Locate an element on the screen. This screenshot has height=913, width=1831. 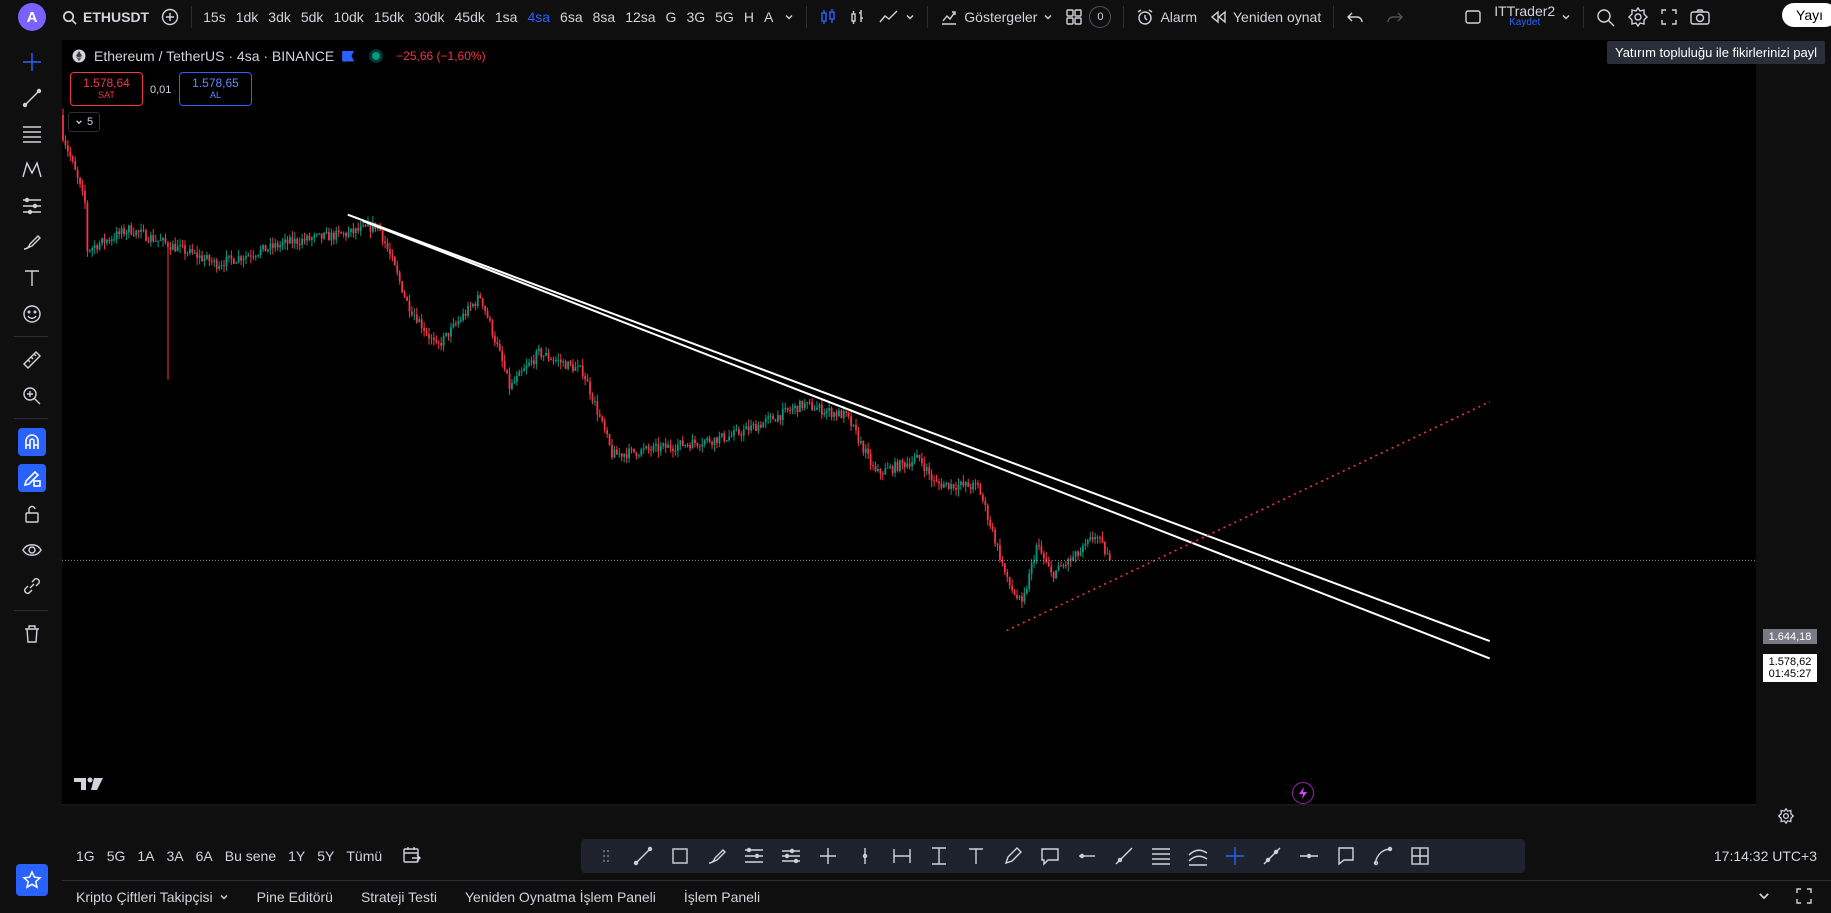
interval-45dk: 45dk is located at coordinates (470, 17).